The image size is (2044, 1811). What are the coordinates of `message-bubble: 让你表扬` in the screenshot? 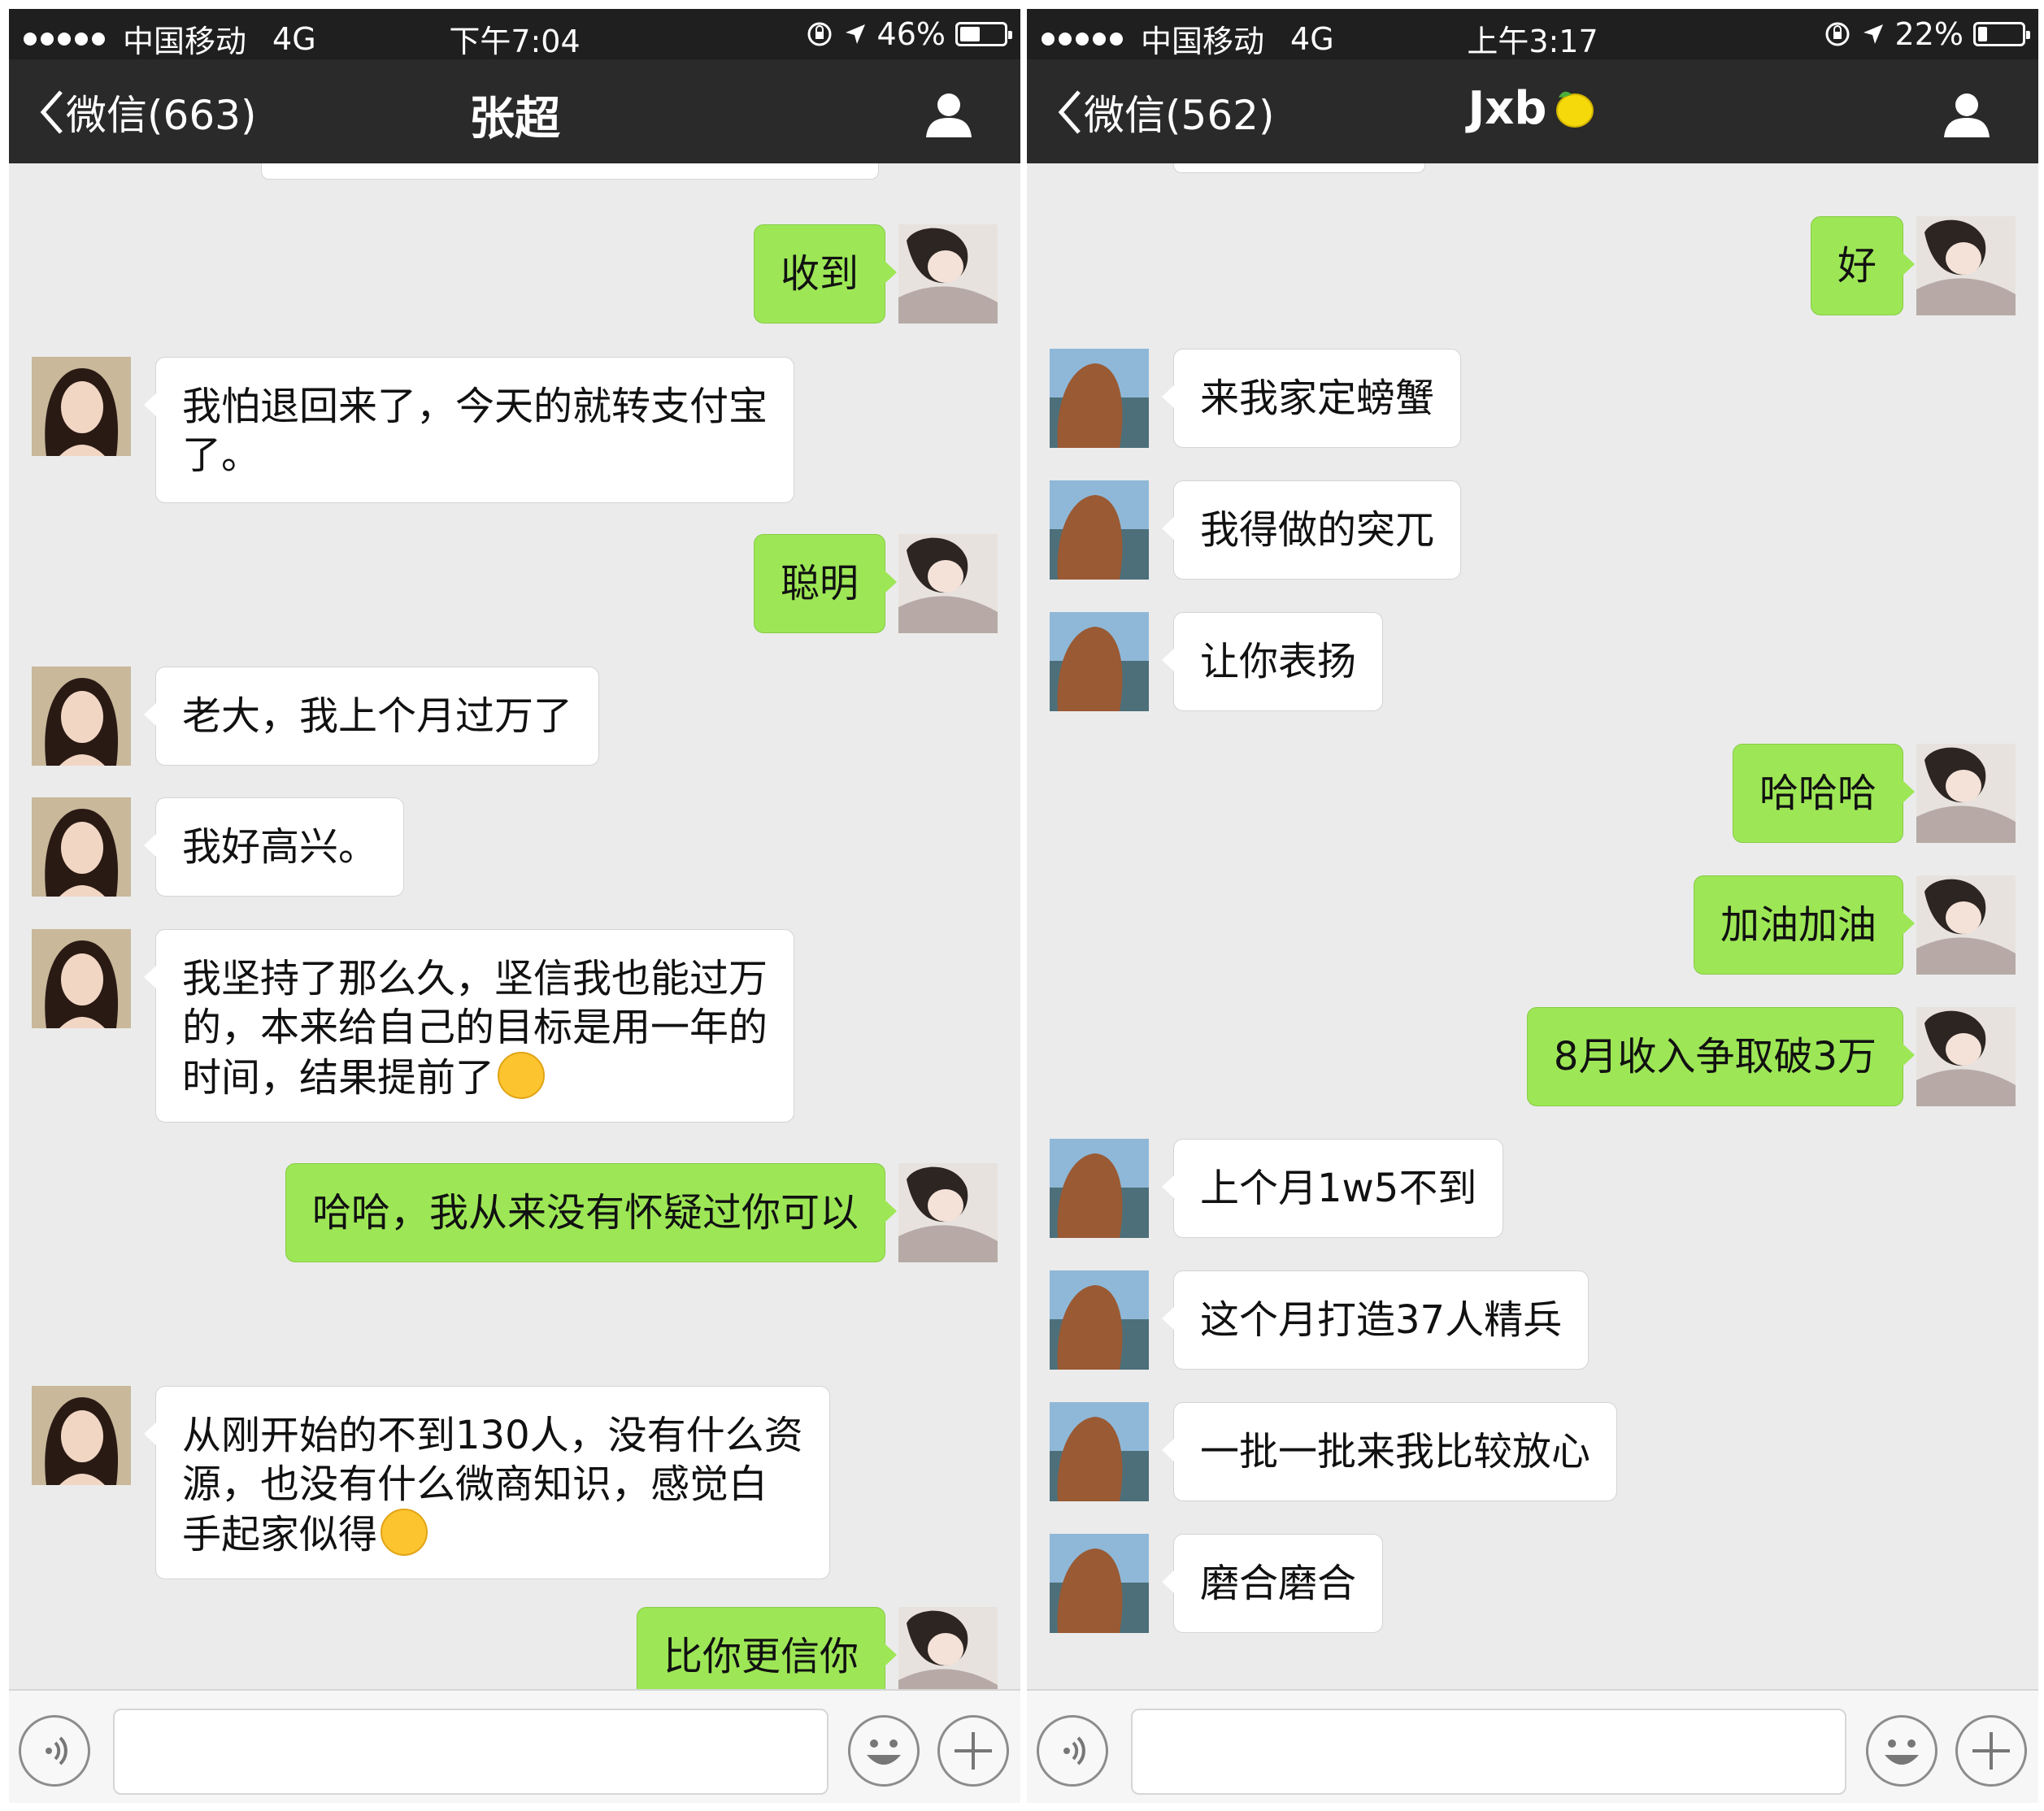 It's located at (1272, 661).